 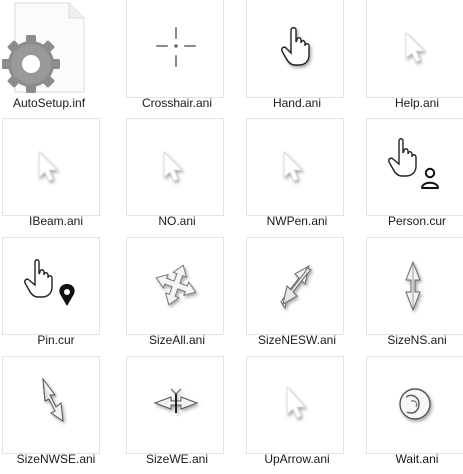 I want to click on pin-cursor-icon, so click(x=49, y=282).